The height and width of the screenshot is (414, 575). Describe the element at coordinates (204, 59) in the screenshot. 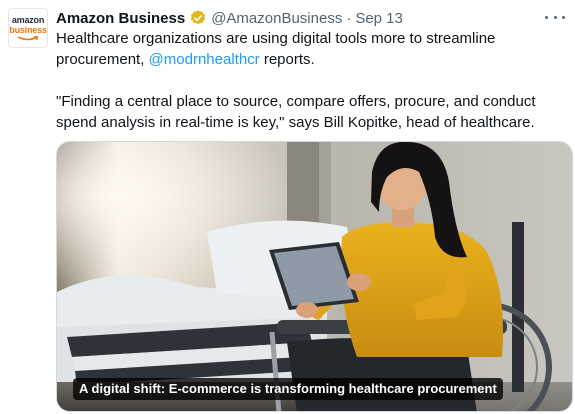

I see `mention-link: @modrnhealthcr` at that location.